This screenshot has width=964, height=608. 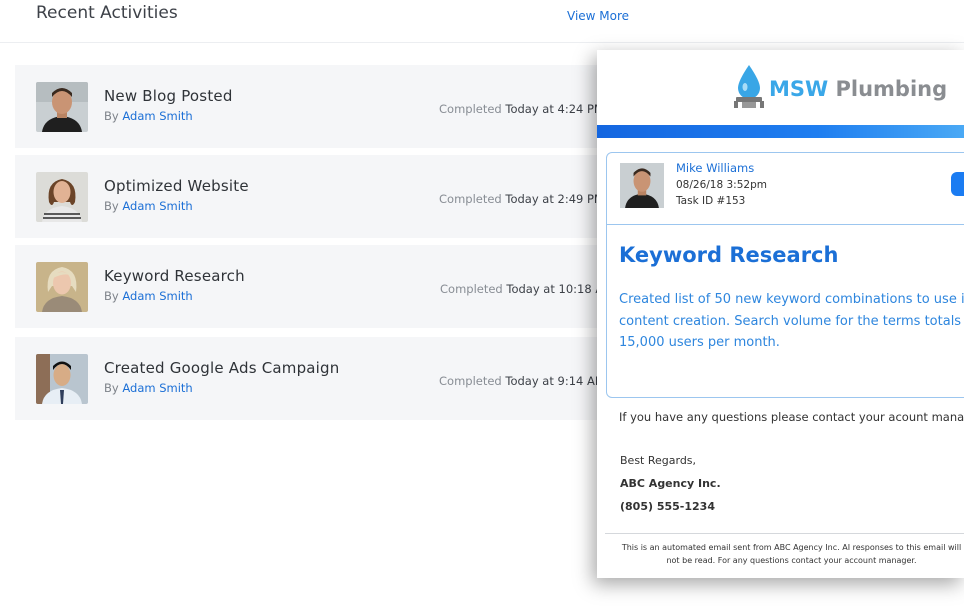 I want to click on activity-status: Completed Today at 9:14 AM, so click(x=522, y=381).